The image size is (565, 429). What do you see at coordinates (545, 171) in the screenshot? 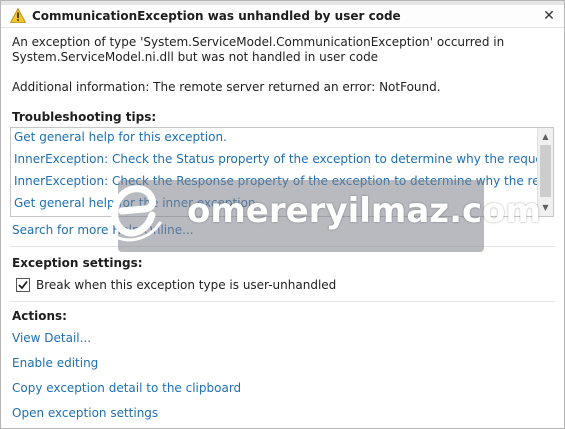
I see `scrollbar-thumb` at bounding box center [545, 171].